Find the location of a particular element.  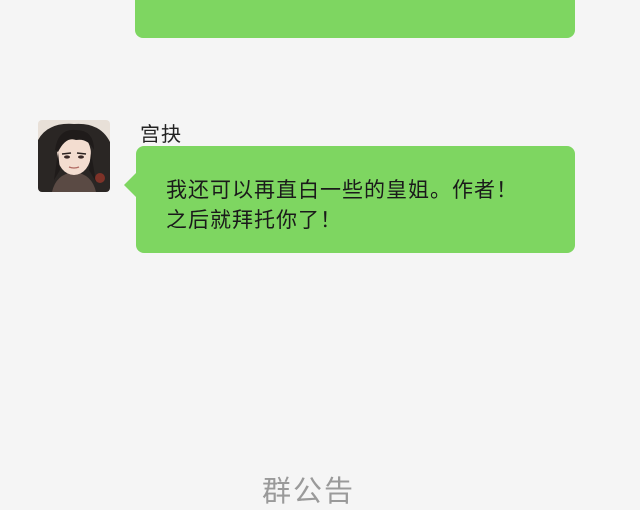

sender-avatar is located at coordinates (74, 156).